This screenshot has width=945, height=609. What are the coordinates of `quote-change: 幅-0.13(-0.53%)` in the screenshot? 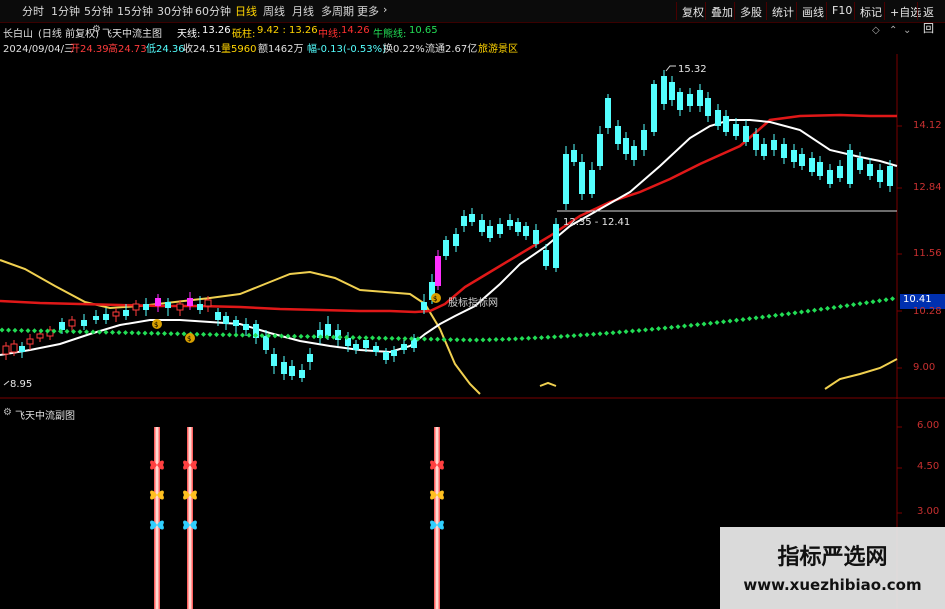 It's located at (347, 49).